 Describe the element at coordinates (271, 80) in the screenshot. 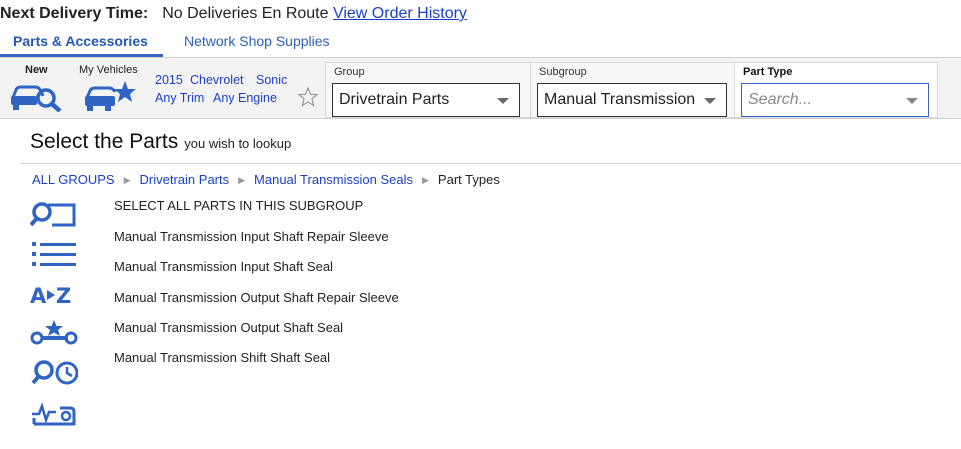

I see `vehicle-model-link: Sonic` at that location.